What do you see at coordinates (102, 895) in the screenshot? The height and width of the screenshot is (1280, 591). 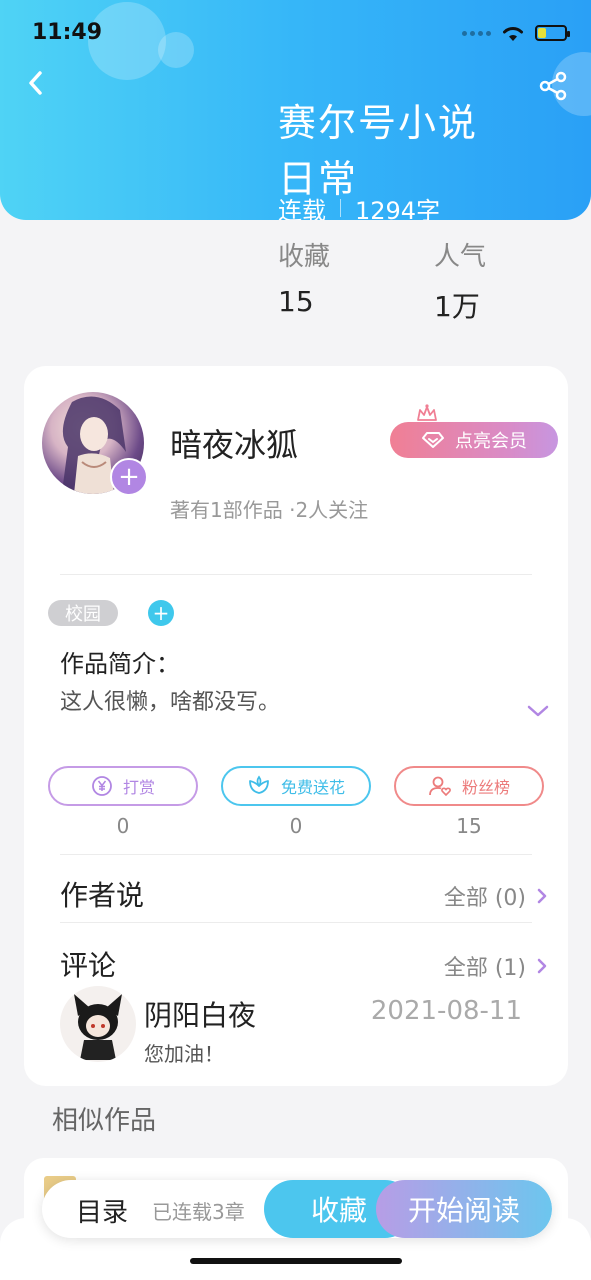 I see `author-says-title: 作者说` at bounding box center [102, 895].